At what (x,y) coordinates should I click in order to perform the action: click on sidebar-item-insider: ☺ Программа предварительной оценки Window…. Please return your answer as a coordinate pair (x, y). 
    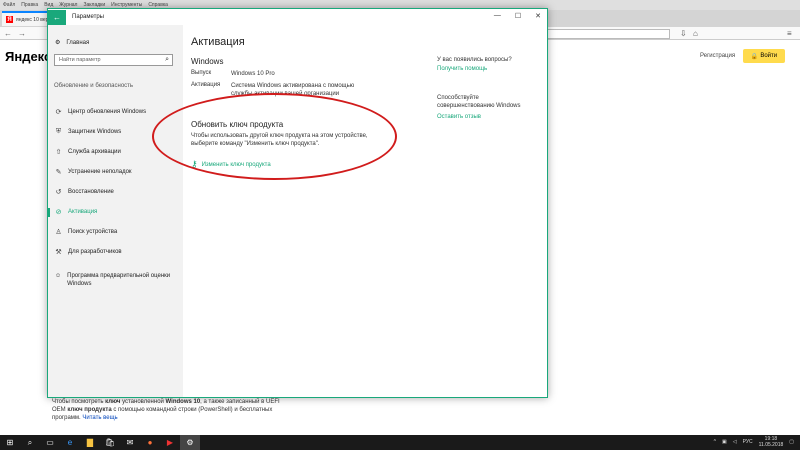
    Looking at the image, I should click on (112, 280).